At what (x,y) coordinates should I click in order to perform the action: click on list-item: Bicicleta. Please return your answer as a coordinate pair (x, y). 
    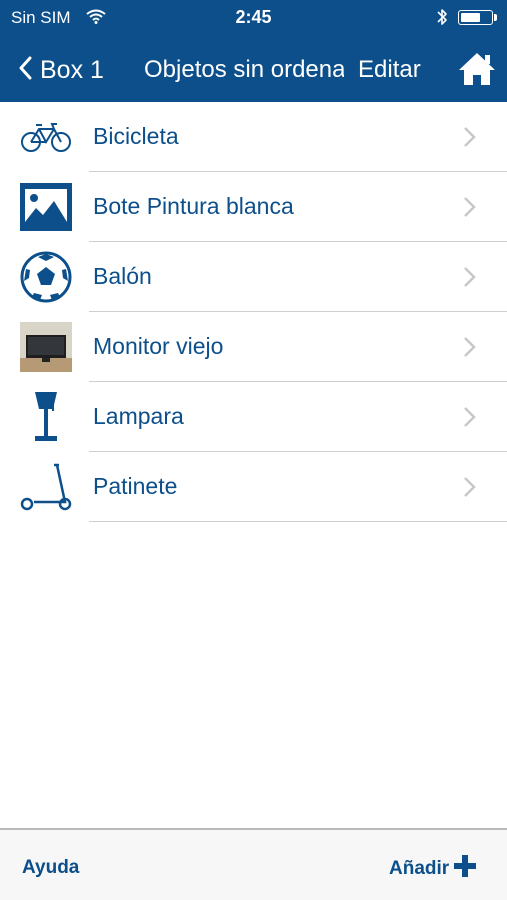
    Looking at the image, I should click on (253, 137).